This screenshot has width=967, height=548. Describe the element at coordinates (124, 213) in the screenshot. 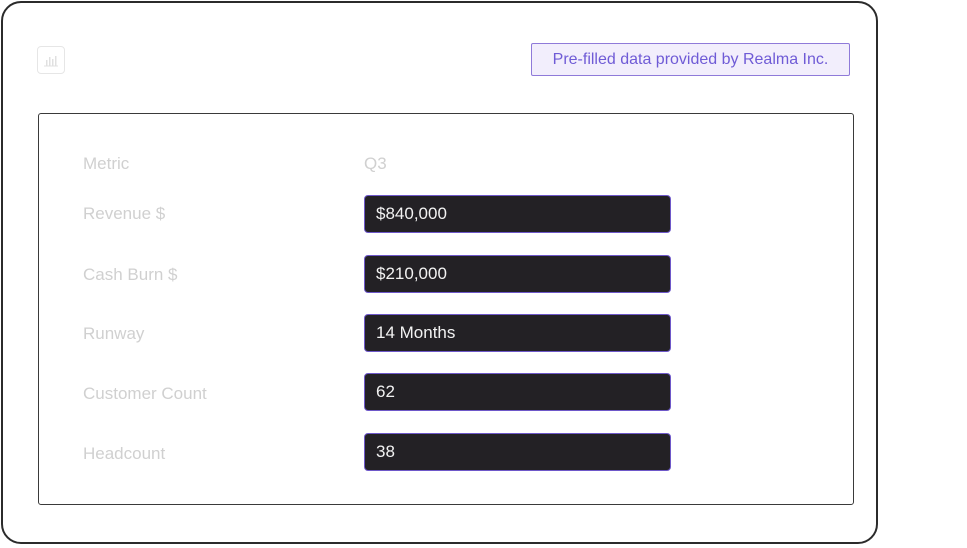

I see `row-label-revenue: Revenue $` at that location.